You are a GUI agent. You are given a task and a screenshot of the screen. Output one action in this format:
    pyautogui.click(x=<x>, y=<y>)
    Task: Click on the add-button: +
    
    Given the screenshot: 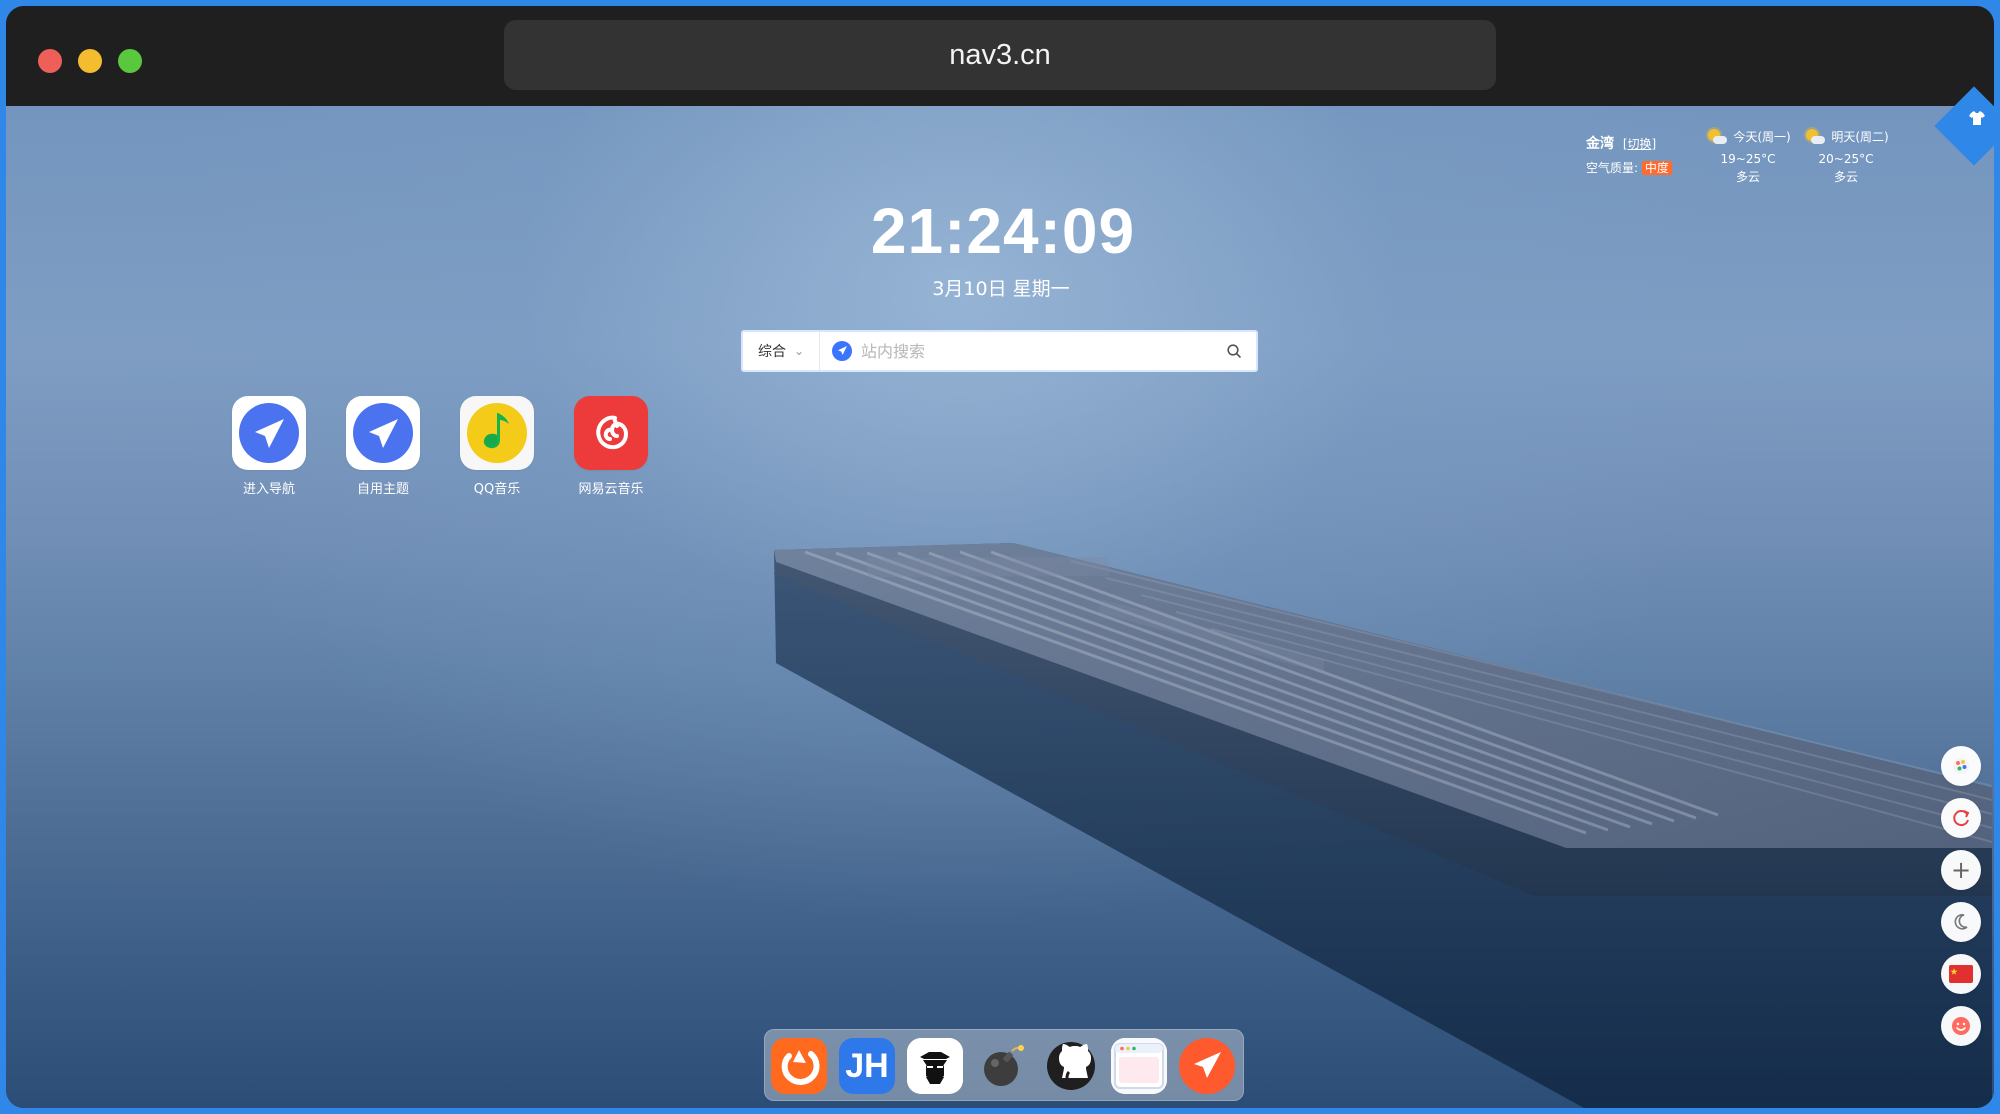 What is the action you would take?
    pyautogui.click(x=1961, y=870)
    